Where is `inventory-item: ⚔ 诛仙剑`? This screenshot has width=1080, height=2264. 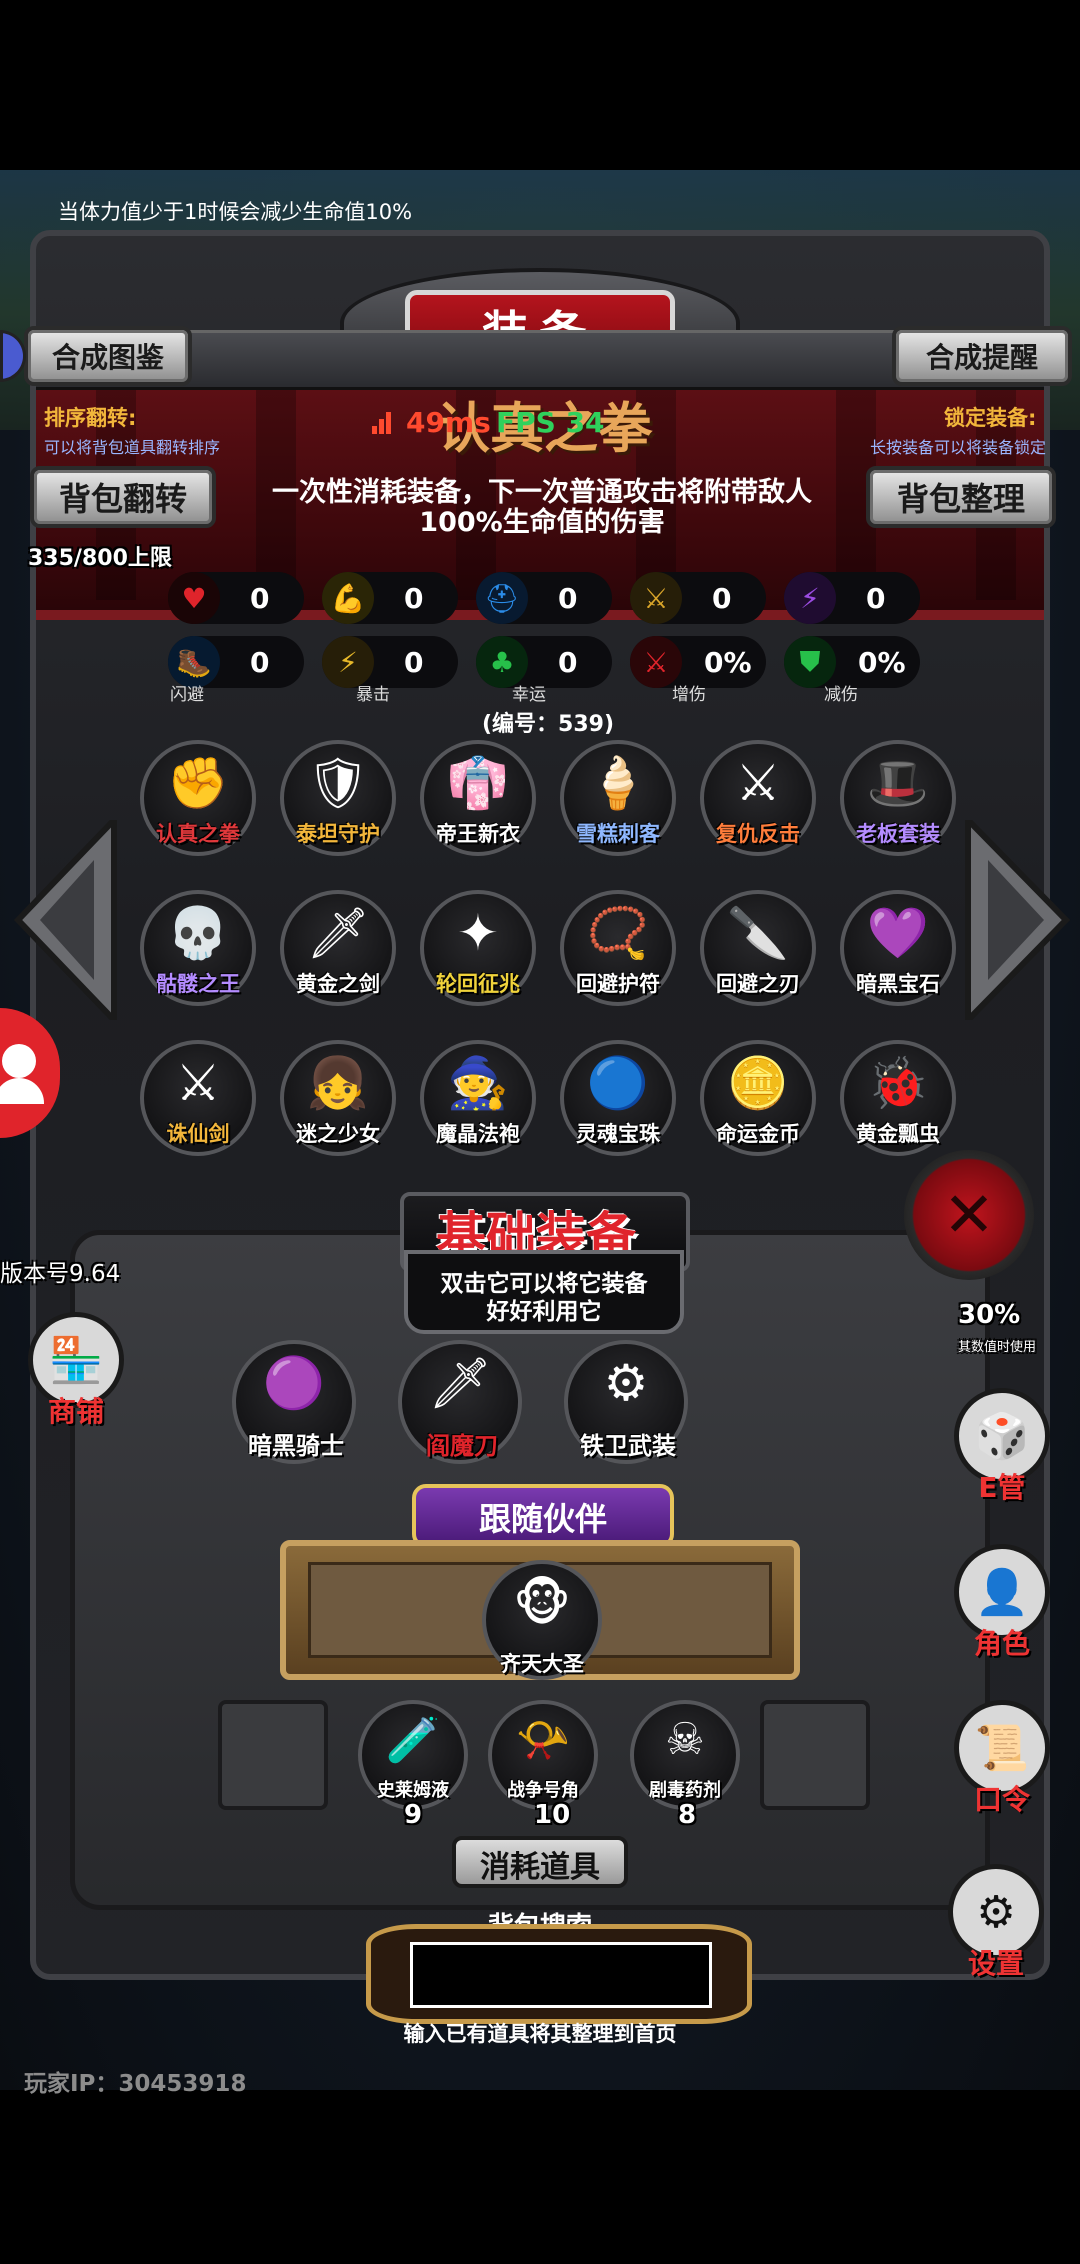 inventory-item: ⚔ 诛仙剑 is located at coordinates (198, 1098).